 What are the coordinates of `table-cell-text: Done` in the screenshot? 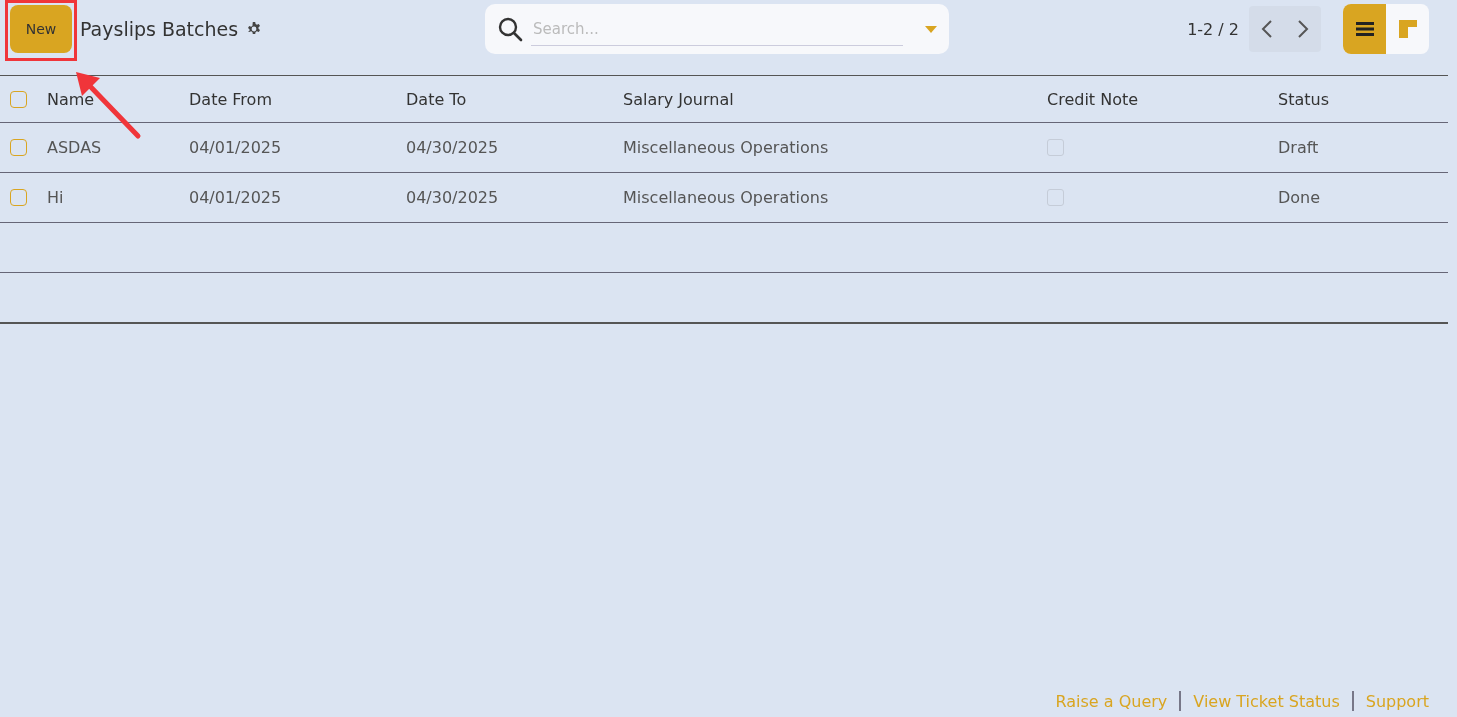 It's located at (1300, 197).